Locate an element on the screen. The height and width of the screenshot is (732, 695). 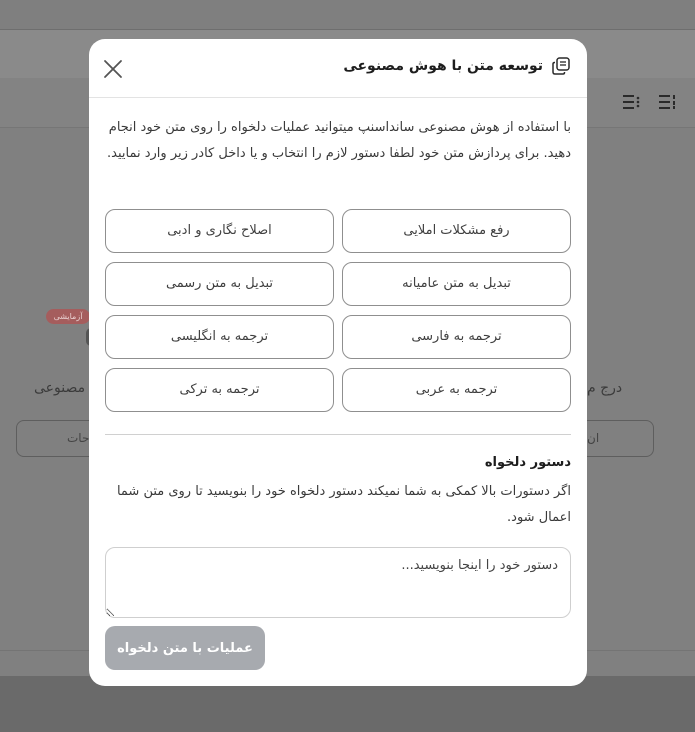
modal-header: توسعه متن با هوش مصنوعی is located at coordinates (338, 68).